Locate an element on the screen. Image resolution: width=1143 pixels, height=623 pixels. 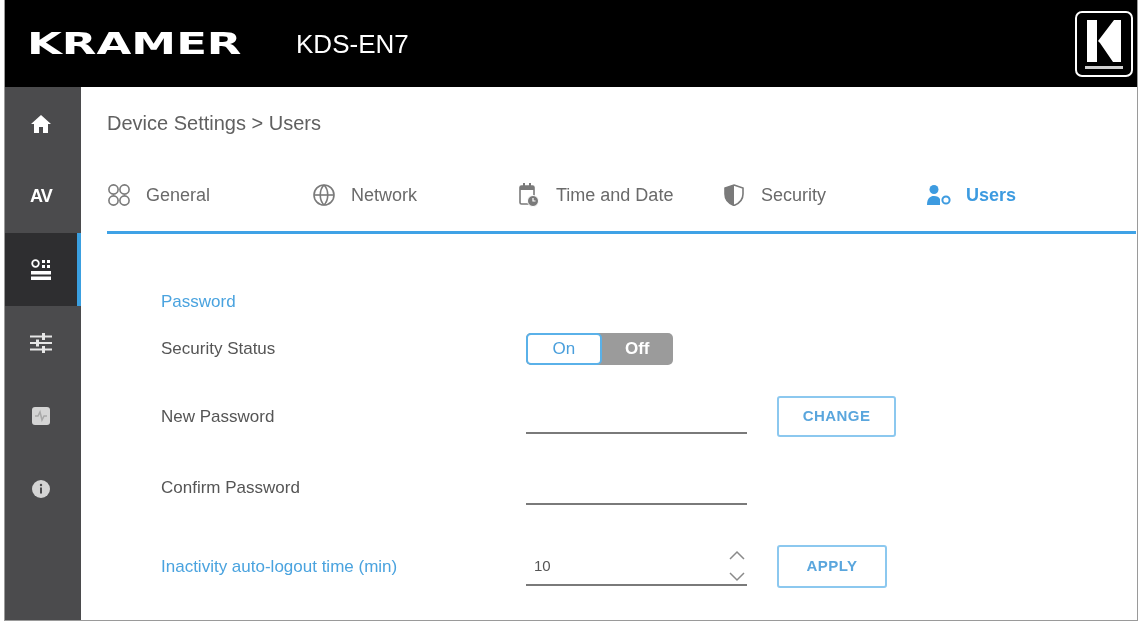
sidebar-item: AV is located at coordinates (43, 196).